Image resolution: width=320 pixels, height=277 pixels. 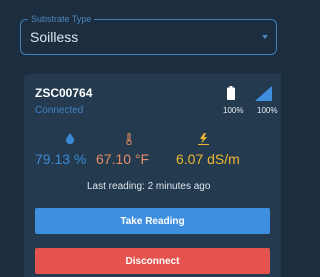 What do you see at coordinates (267, 110) in the screenshot?
I see `signal-percentage: 100%` at bounding box center [267, 110].